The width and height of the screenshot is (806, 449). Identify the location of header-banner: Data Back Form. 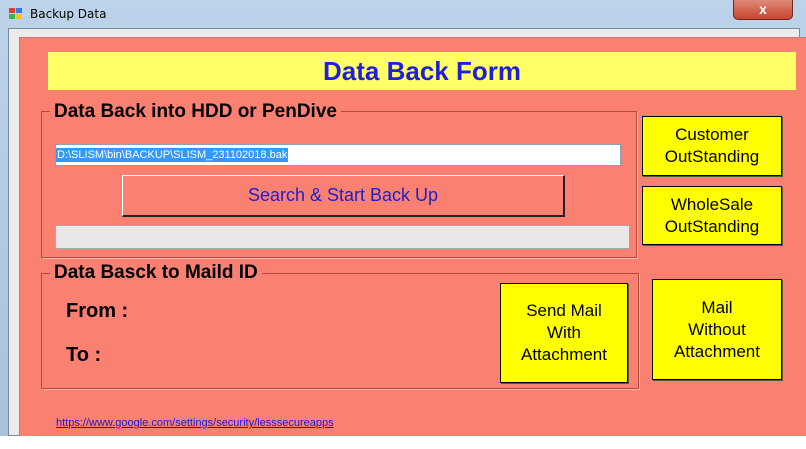
(422, 71).